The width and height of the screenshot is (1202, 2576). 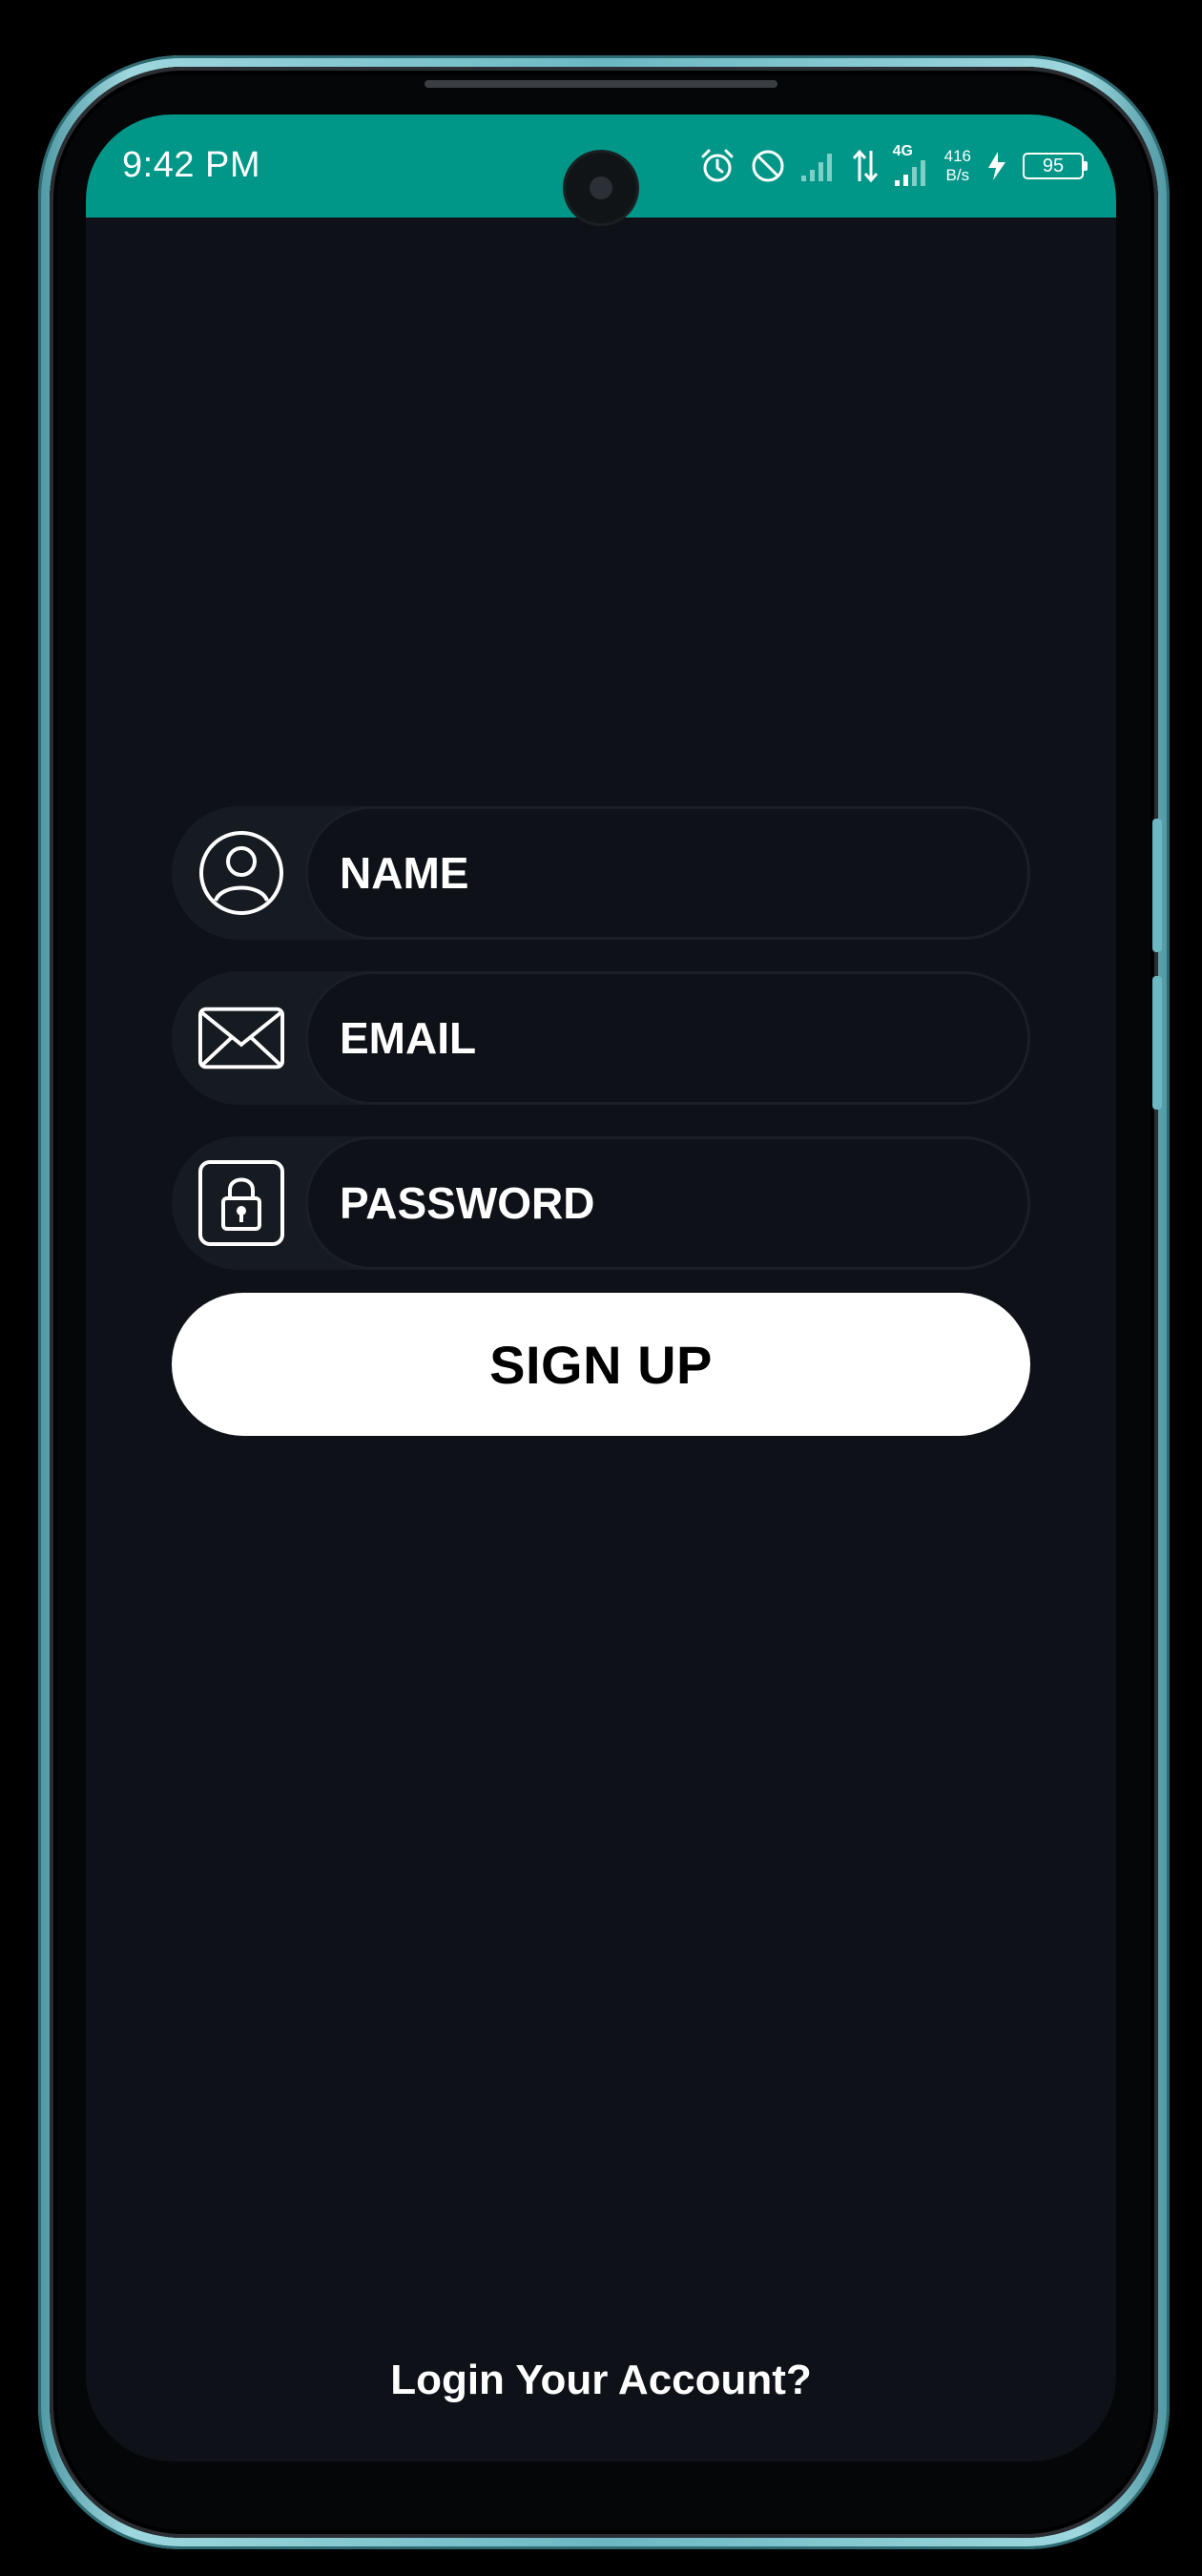 I want to click on earpiece-speaker, so click(x=601, y=84).